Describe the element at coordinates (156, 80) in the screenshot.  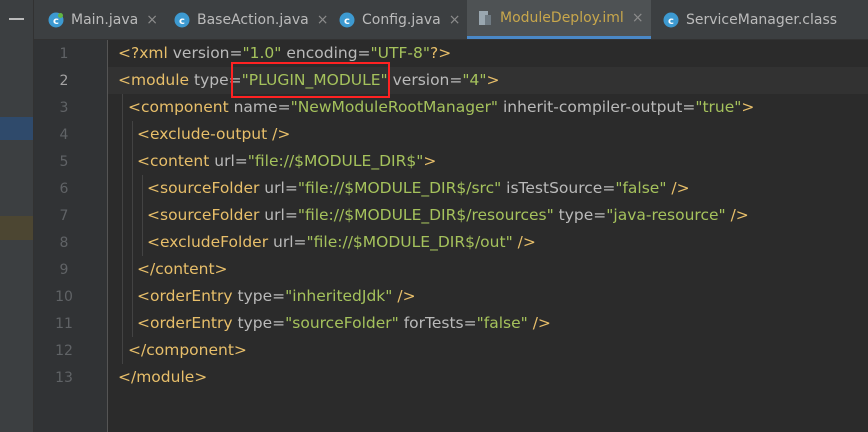
I see `xml-tag: <module` at that location.